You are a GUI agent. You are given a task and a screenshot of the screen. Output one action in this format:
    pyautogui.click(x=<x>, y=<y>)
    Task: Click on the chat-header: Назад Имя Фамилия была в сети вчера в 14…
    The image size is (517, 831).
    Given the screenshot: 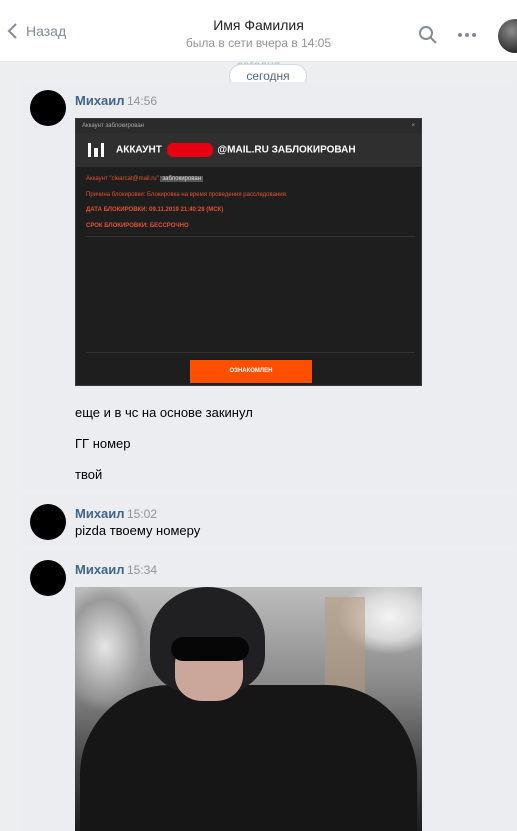 What is the action you would take?
    pyautogui.click(x=258, y=31)
    